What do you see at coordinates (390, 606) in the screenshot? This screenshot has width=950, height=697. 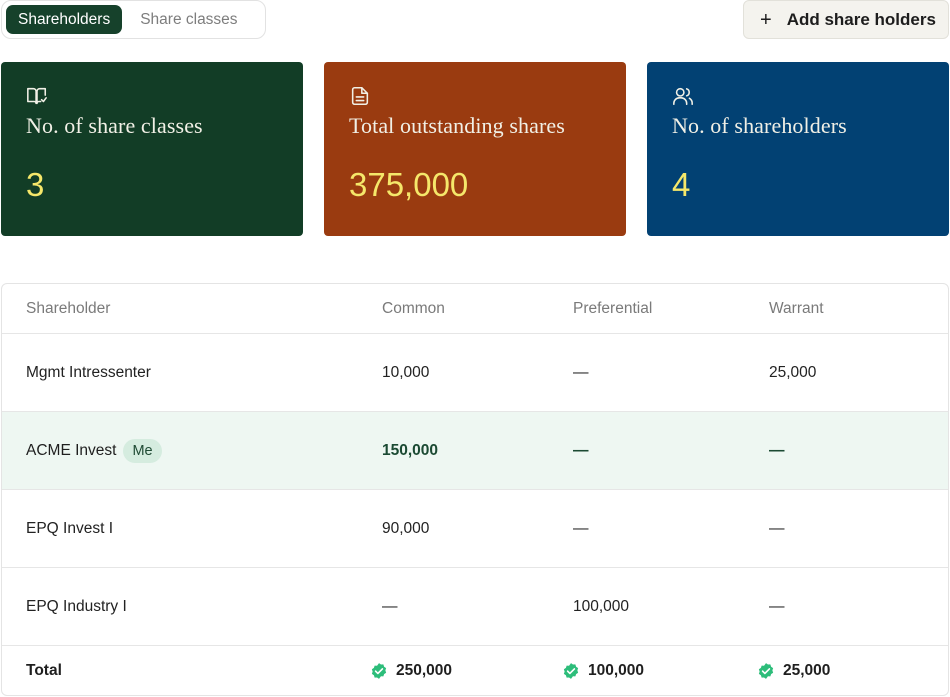 I see `common-shares: —` at bounding box center [390, 606].